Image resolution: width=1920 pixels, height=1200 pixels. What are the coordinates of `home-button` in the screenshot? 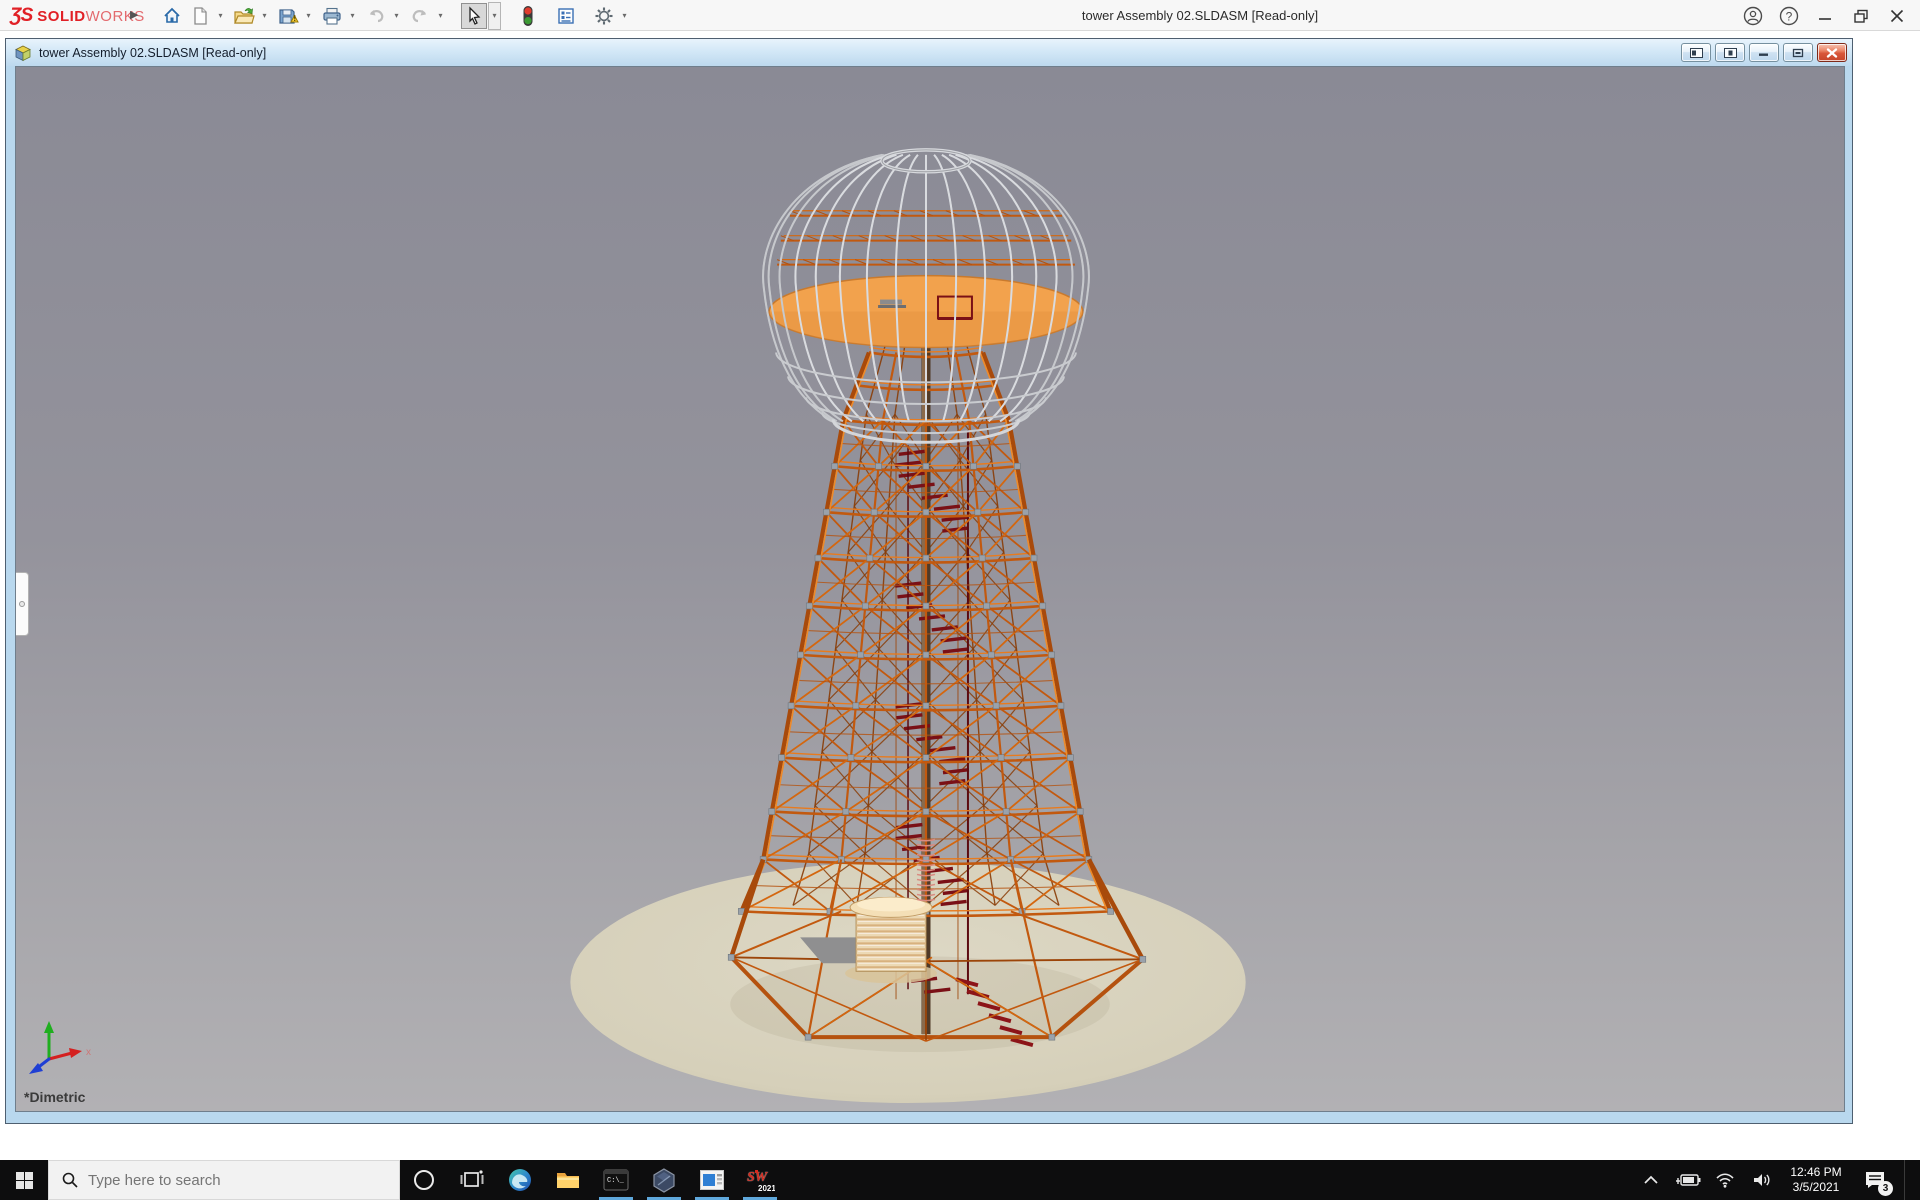 It's located at (172, 16).